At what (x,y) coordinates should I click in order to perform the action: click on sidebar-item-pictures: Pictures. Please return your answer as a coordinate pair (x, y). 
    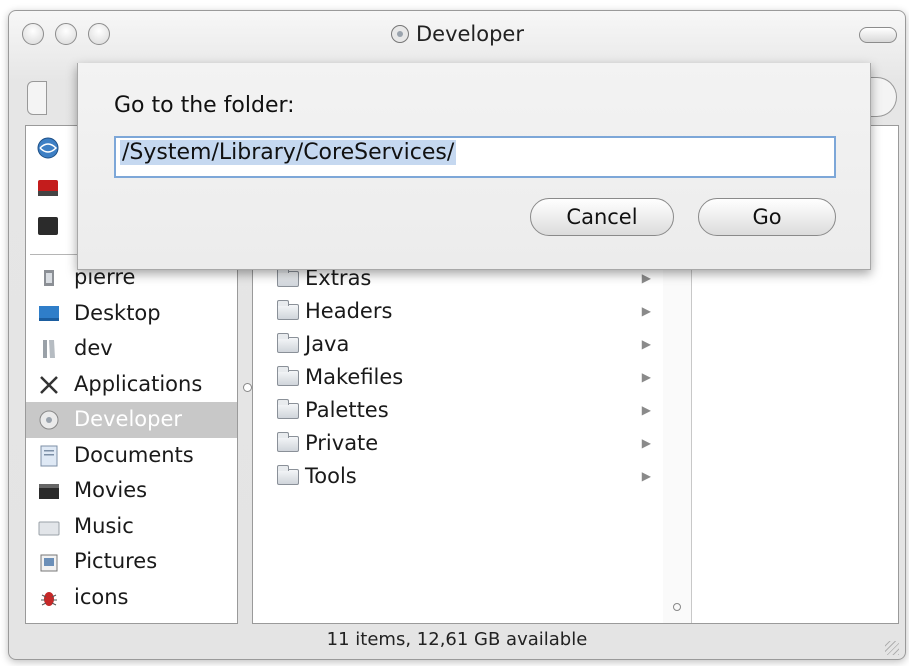
    Looking at the image, I should click on (131, 562).